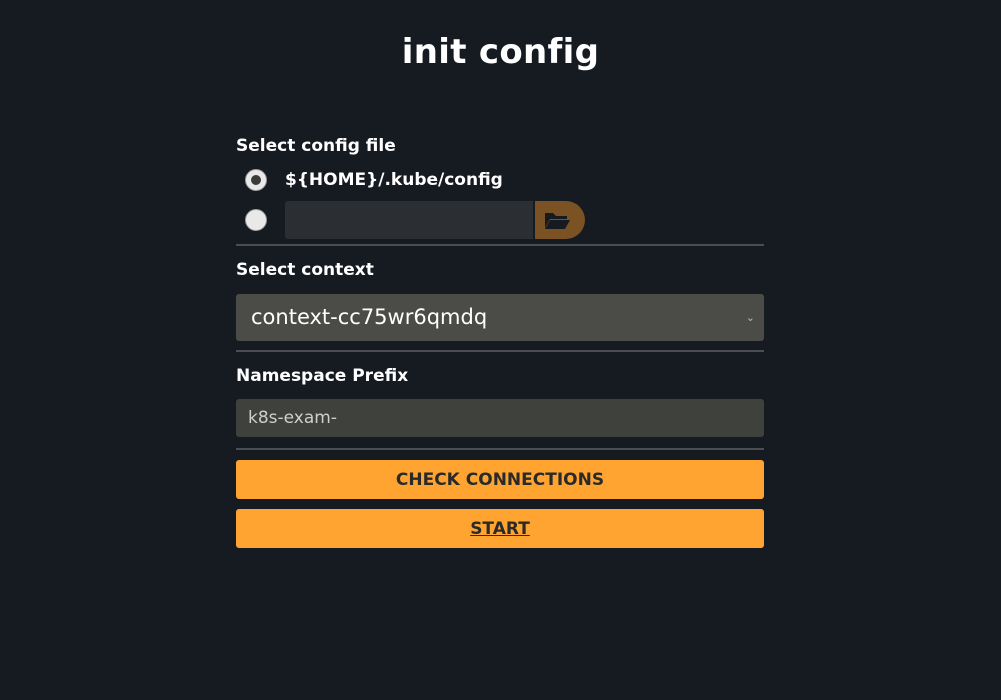 Image resolution: width=1001 pixels, height=700 pixels. What do you see at coordinates (316, 146) in the screenshot?
I see `config-file-label: Select config file` at bounding box center [316, 146].